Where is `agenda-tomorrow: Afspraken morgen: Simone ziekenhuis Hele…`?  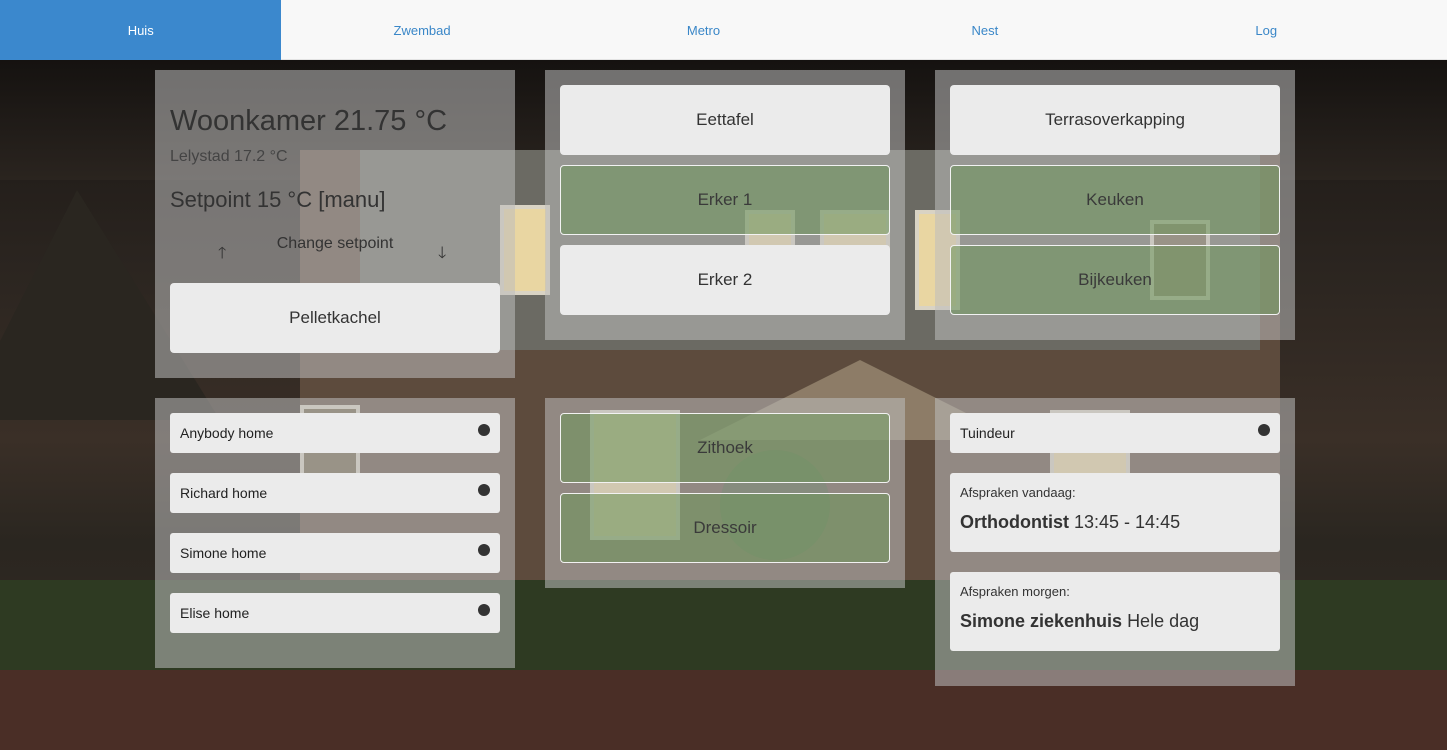
agenda-tomorrow: Afspraken morgen: Simone ziekenhuis Hele… is located at coordinates (1115, 611).